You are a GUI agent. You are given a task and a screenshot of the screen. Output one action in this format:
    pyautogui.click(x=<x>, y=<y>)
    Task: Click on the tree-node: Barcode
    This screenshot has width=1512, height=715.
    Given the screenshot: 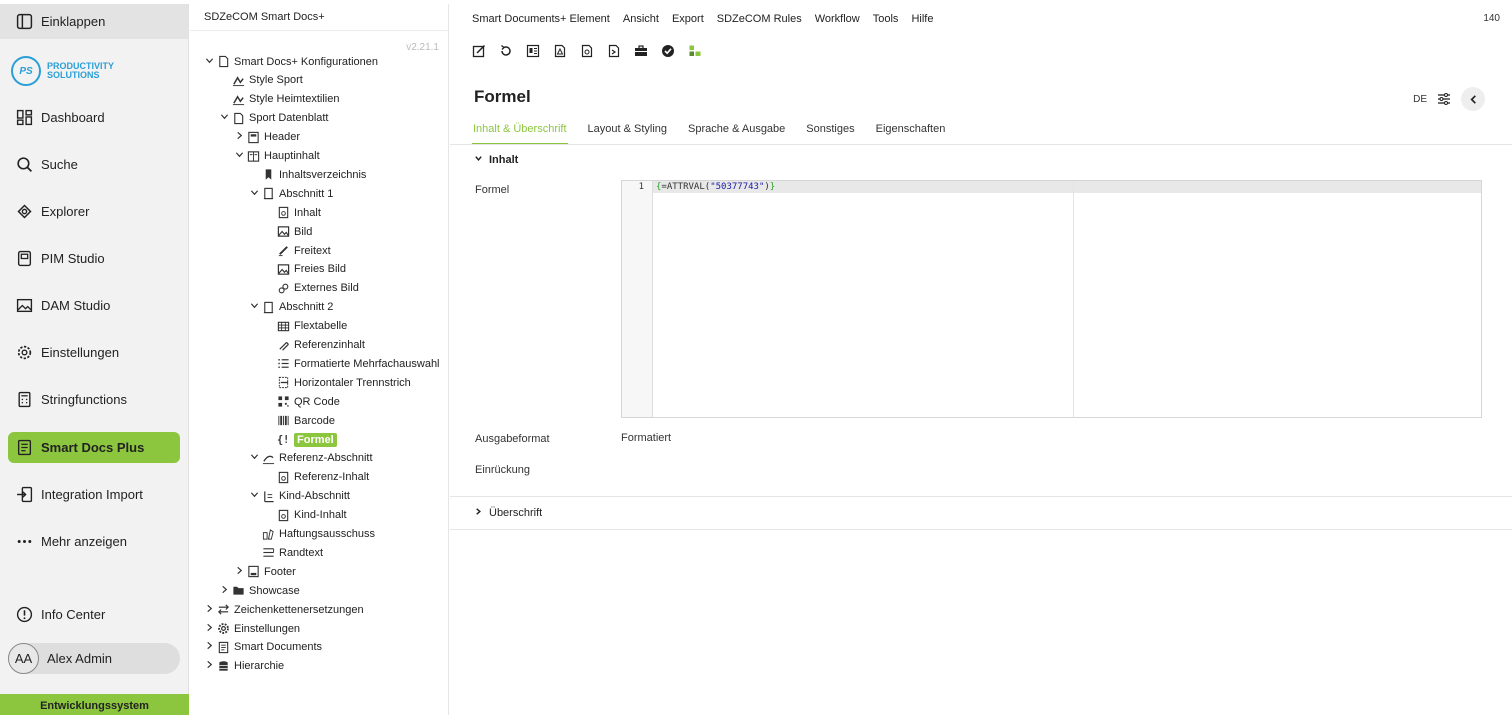 What is the action you would take?
    pyautogui.click(x=298, y=420)
    